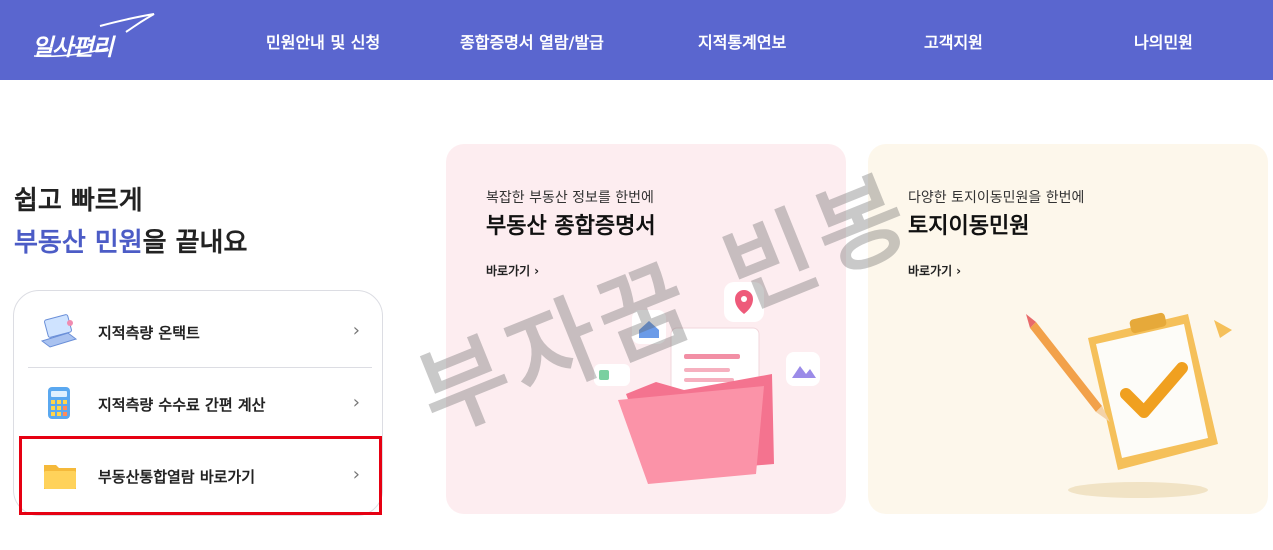 The width and height of the screenshot is (1273, 550). I want to click on menu-item-label: 지적측량 수수료 간편 계산, so click(182, 405).